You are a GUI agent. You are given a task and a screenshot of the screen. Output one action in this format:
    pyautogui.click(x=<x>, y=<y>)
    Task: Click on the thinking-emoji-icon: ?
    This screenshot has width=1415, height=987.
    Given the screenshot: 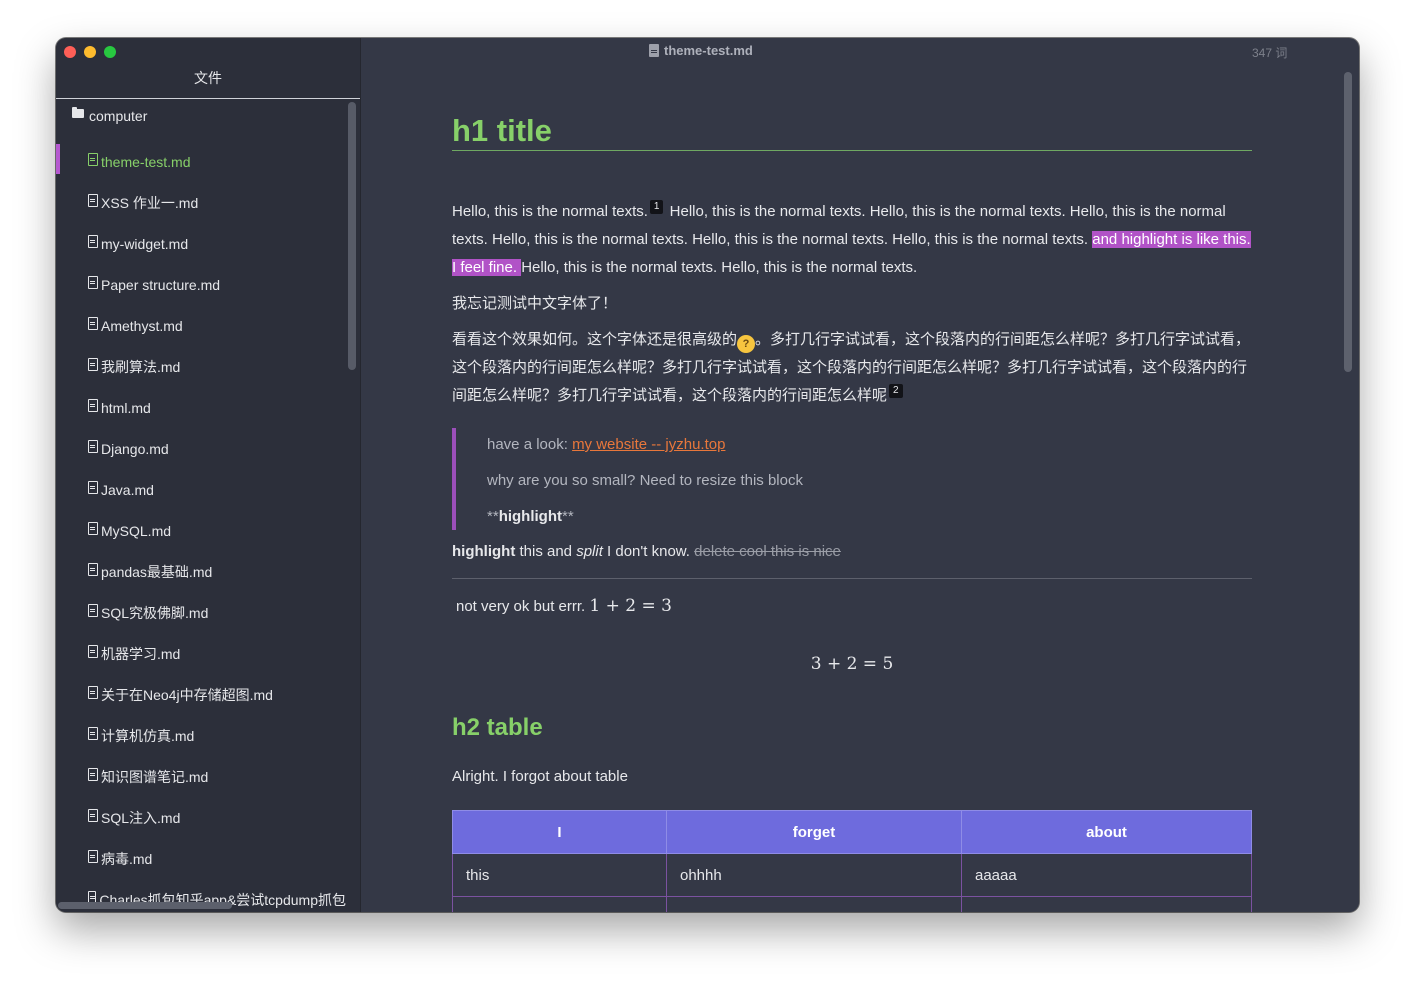 What is the action you would take?
    pyautogui.click(x=746, y=344)
    